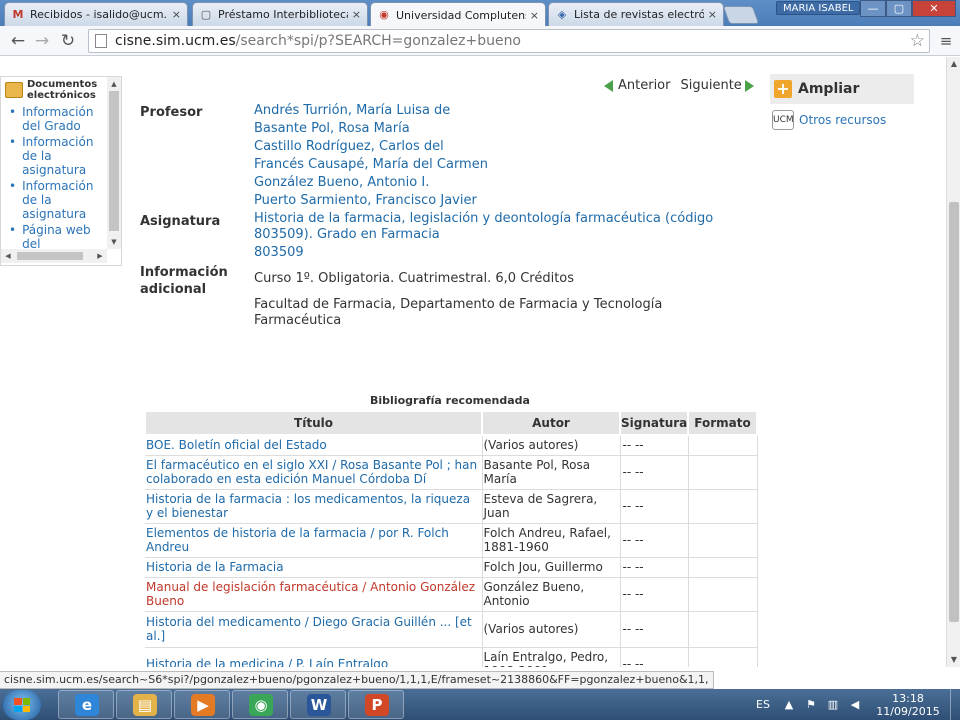  I want to click on minimize-button: —, so click(873, 8).